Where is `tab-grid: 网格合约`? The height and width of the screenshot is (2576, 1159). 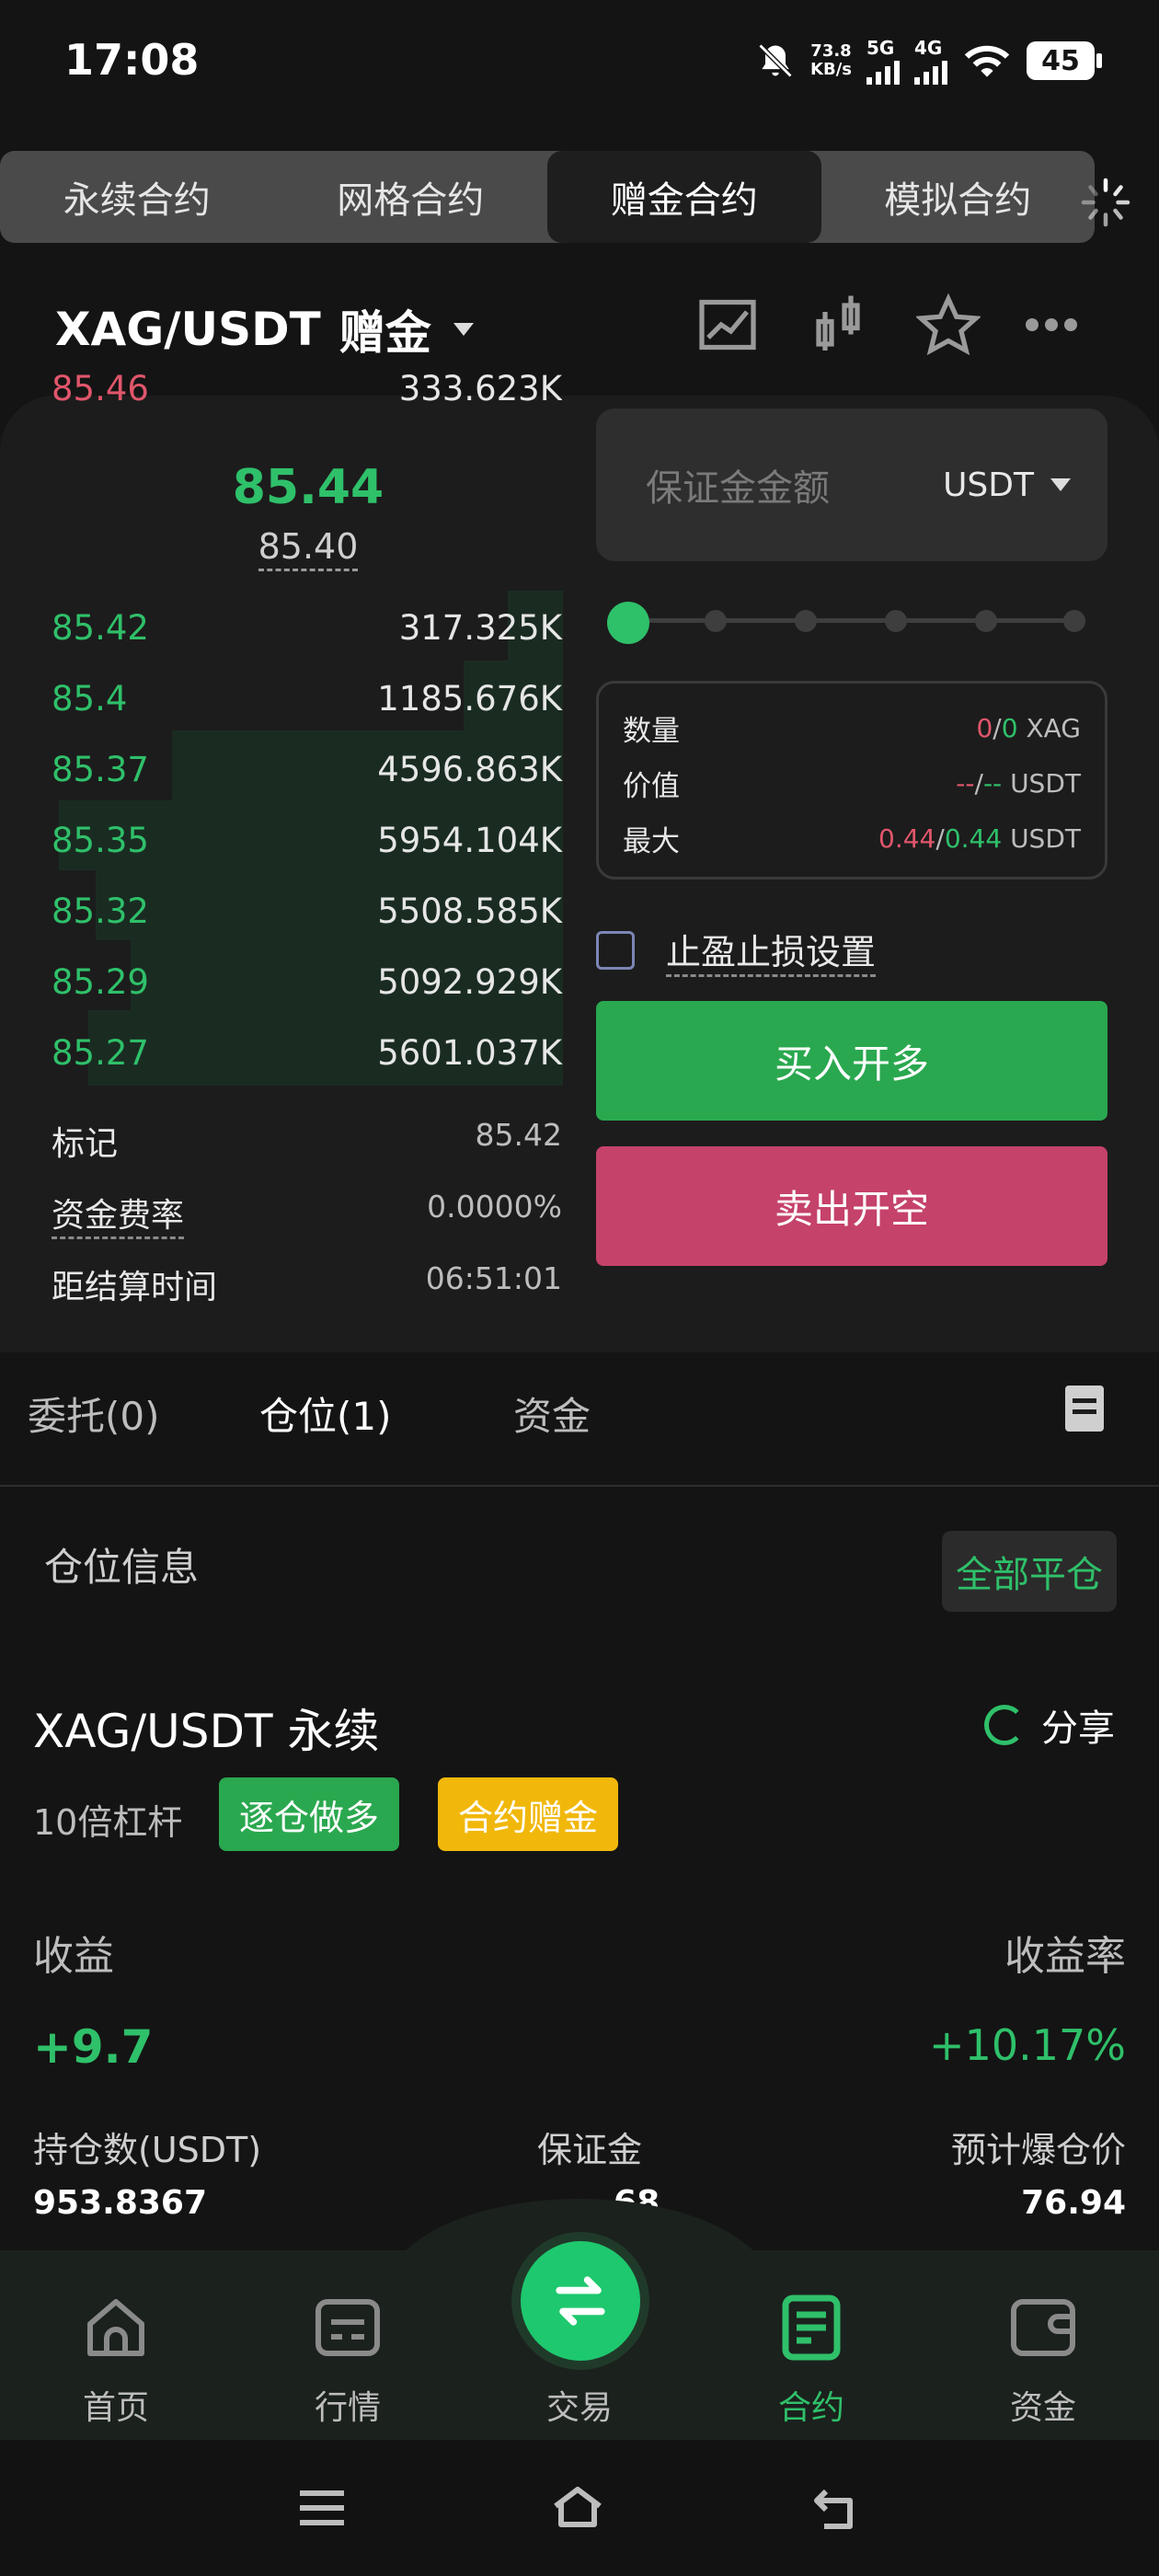
tab-grid: 网格合约 is located at coordinates (411, 197).